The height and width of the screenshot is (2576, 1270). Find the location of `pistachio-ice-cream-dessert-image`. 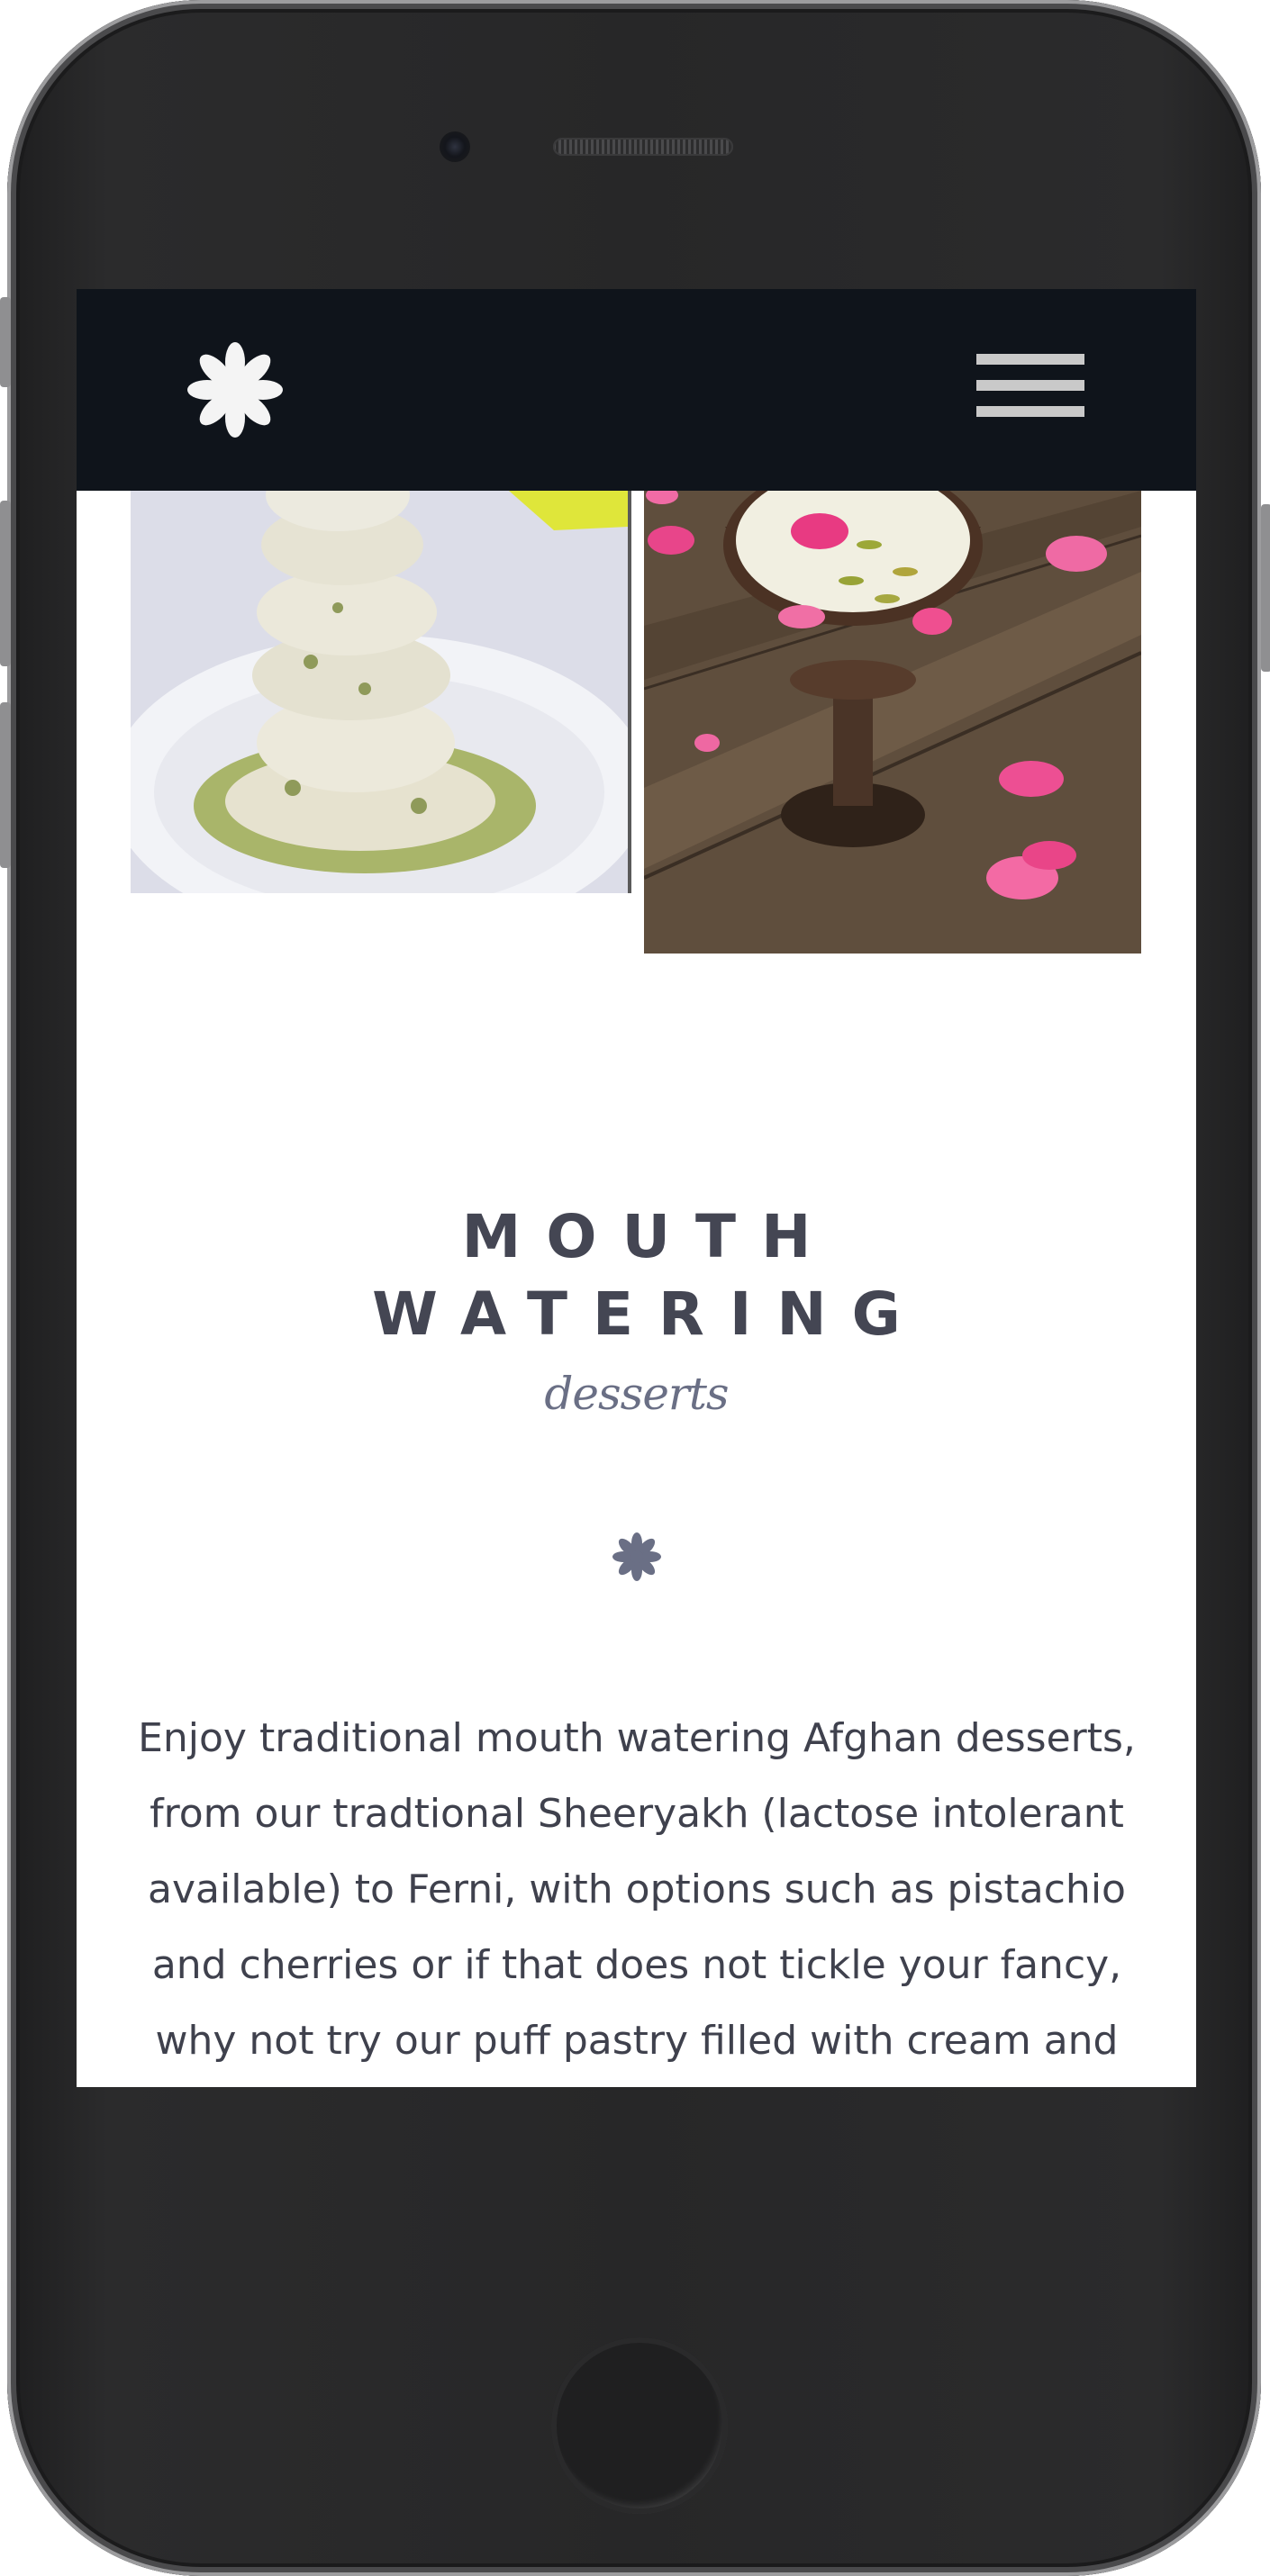

pistachio-ice-cream-dessert-image is located at coordinates (381, 692).